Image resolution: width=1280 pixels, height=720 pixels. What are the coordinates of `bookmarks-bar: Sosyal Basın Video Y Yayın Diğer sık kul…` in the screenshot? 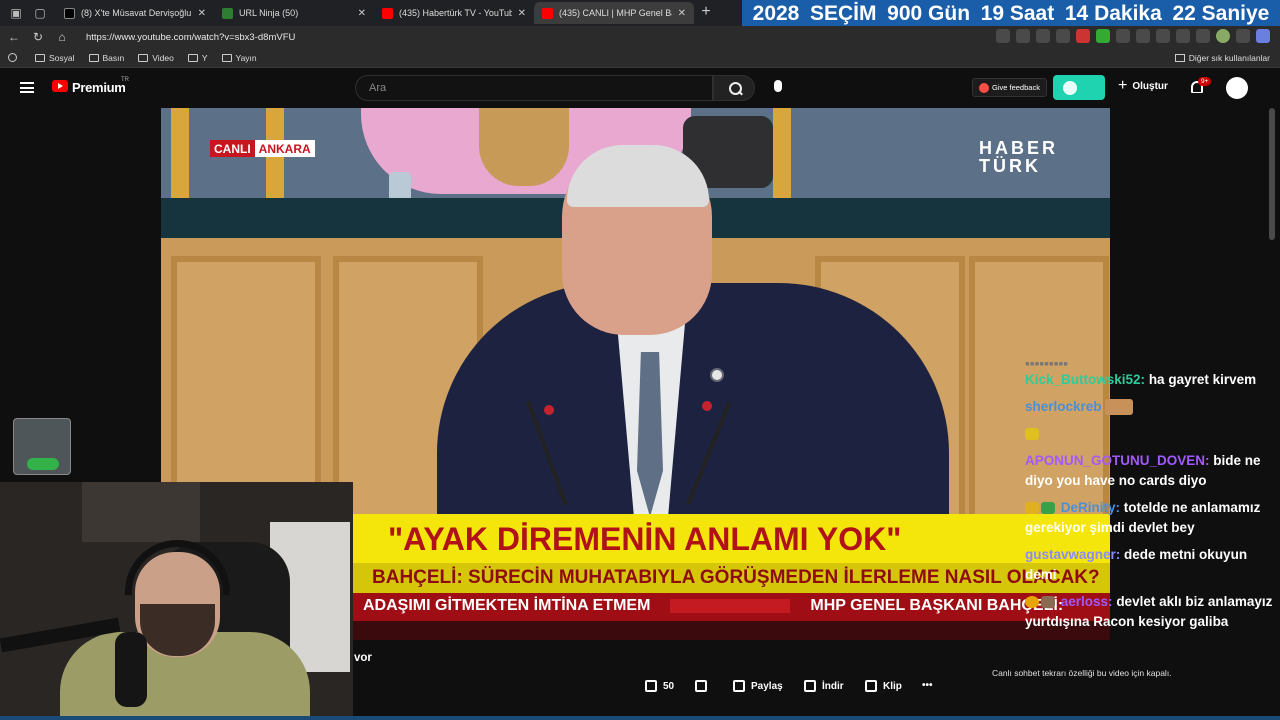 It's located at (640, 58).